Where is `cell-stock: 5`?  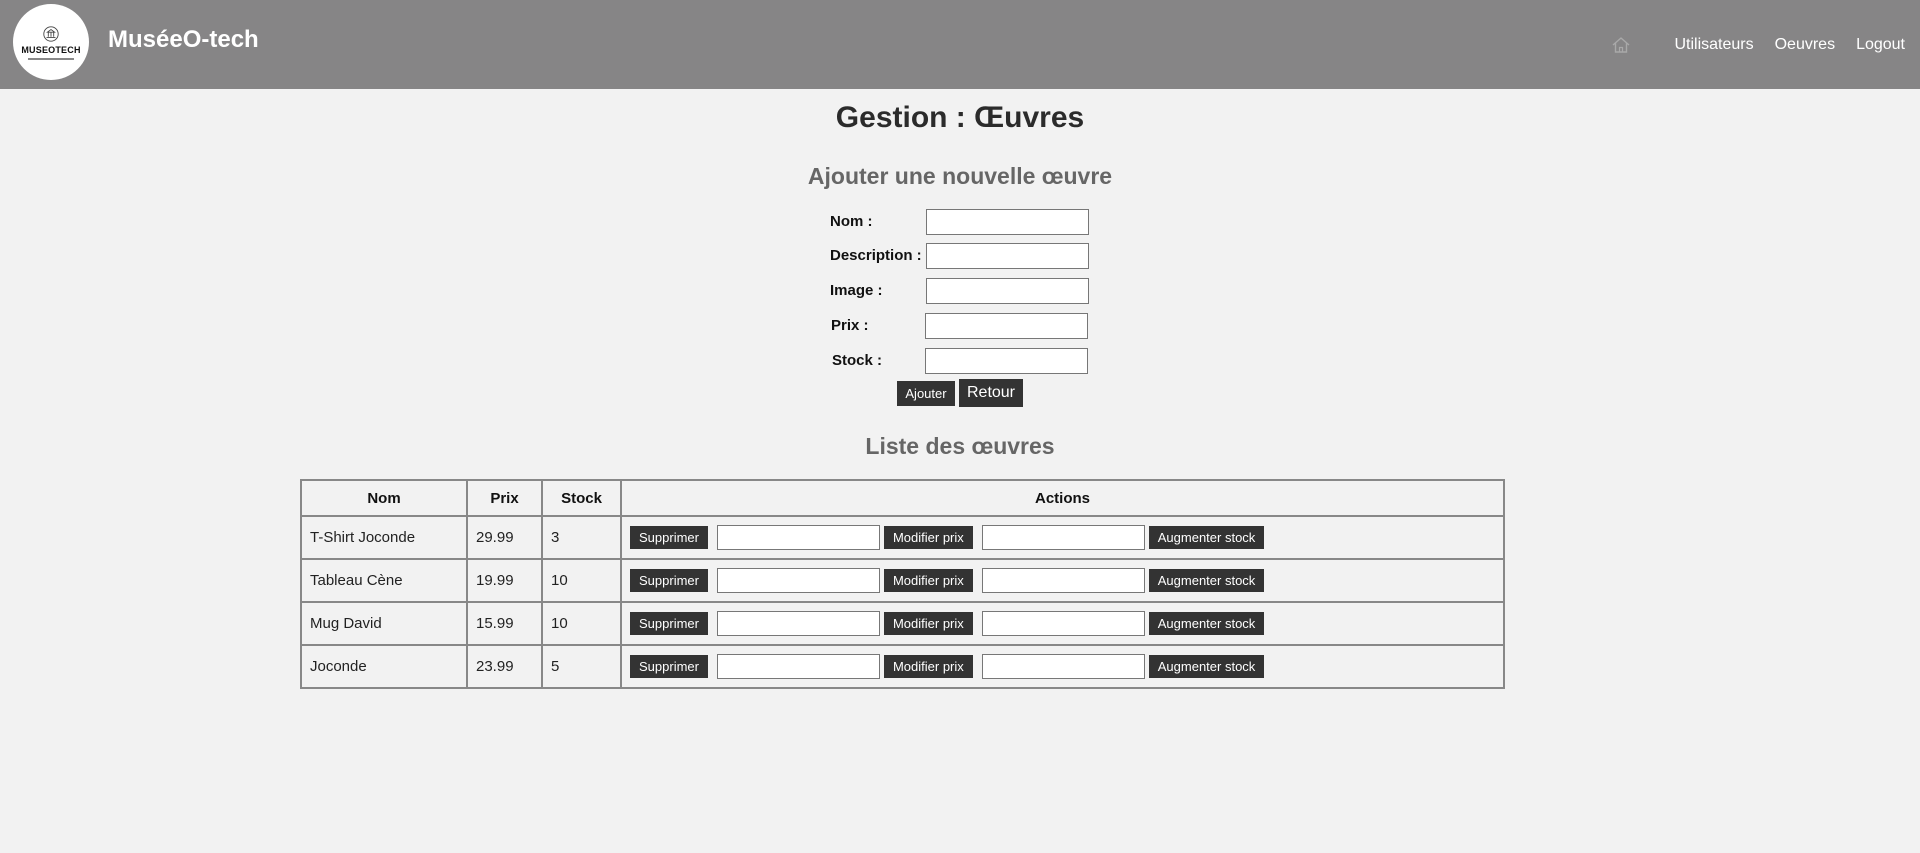
cell-stock: 5 is located at coordinates (581, 666).